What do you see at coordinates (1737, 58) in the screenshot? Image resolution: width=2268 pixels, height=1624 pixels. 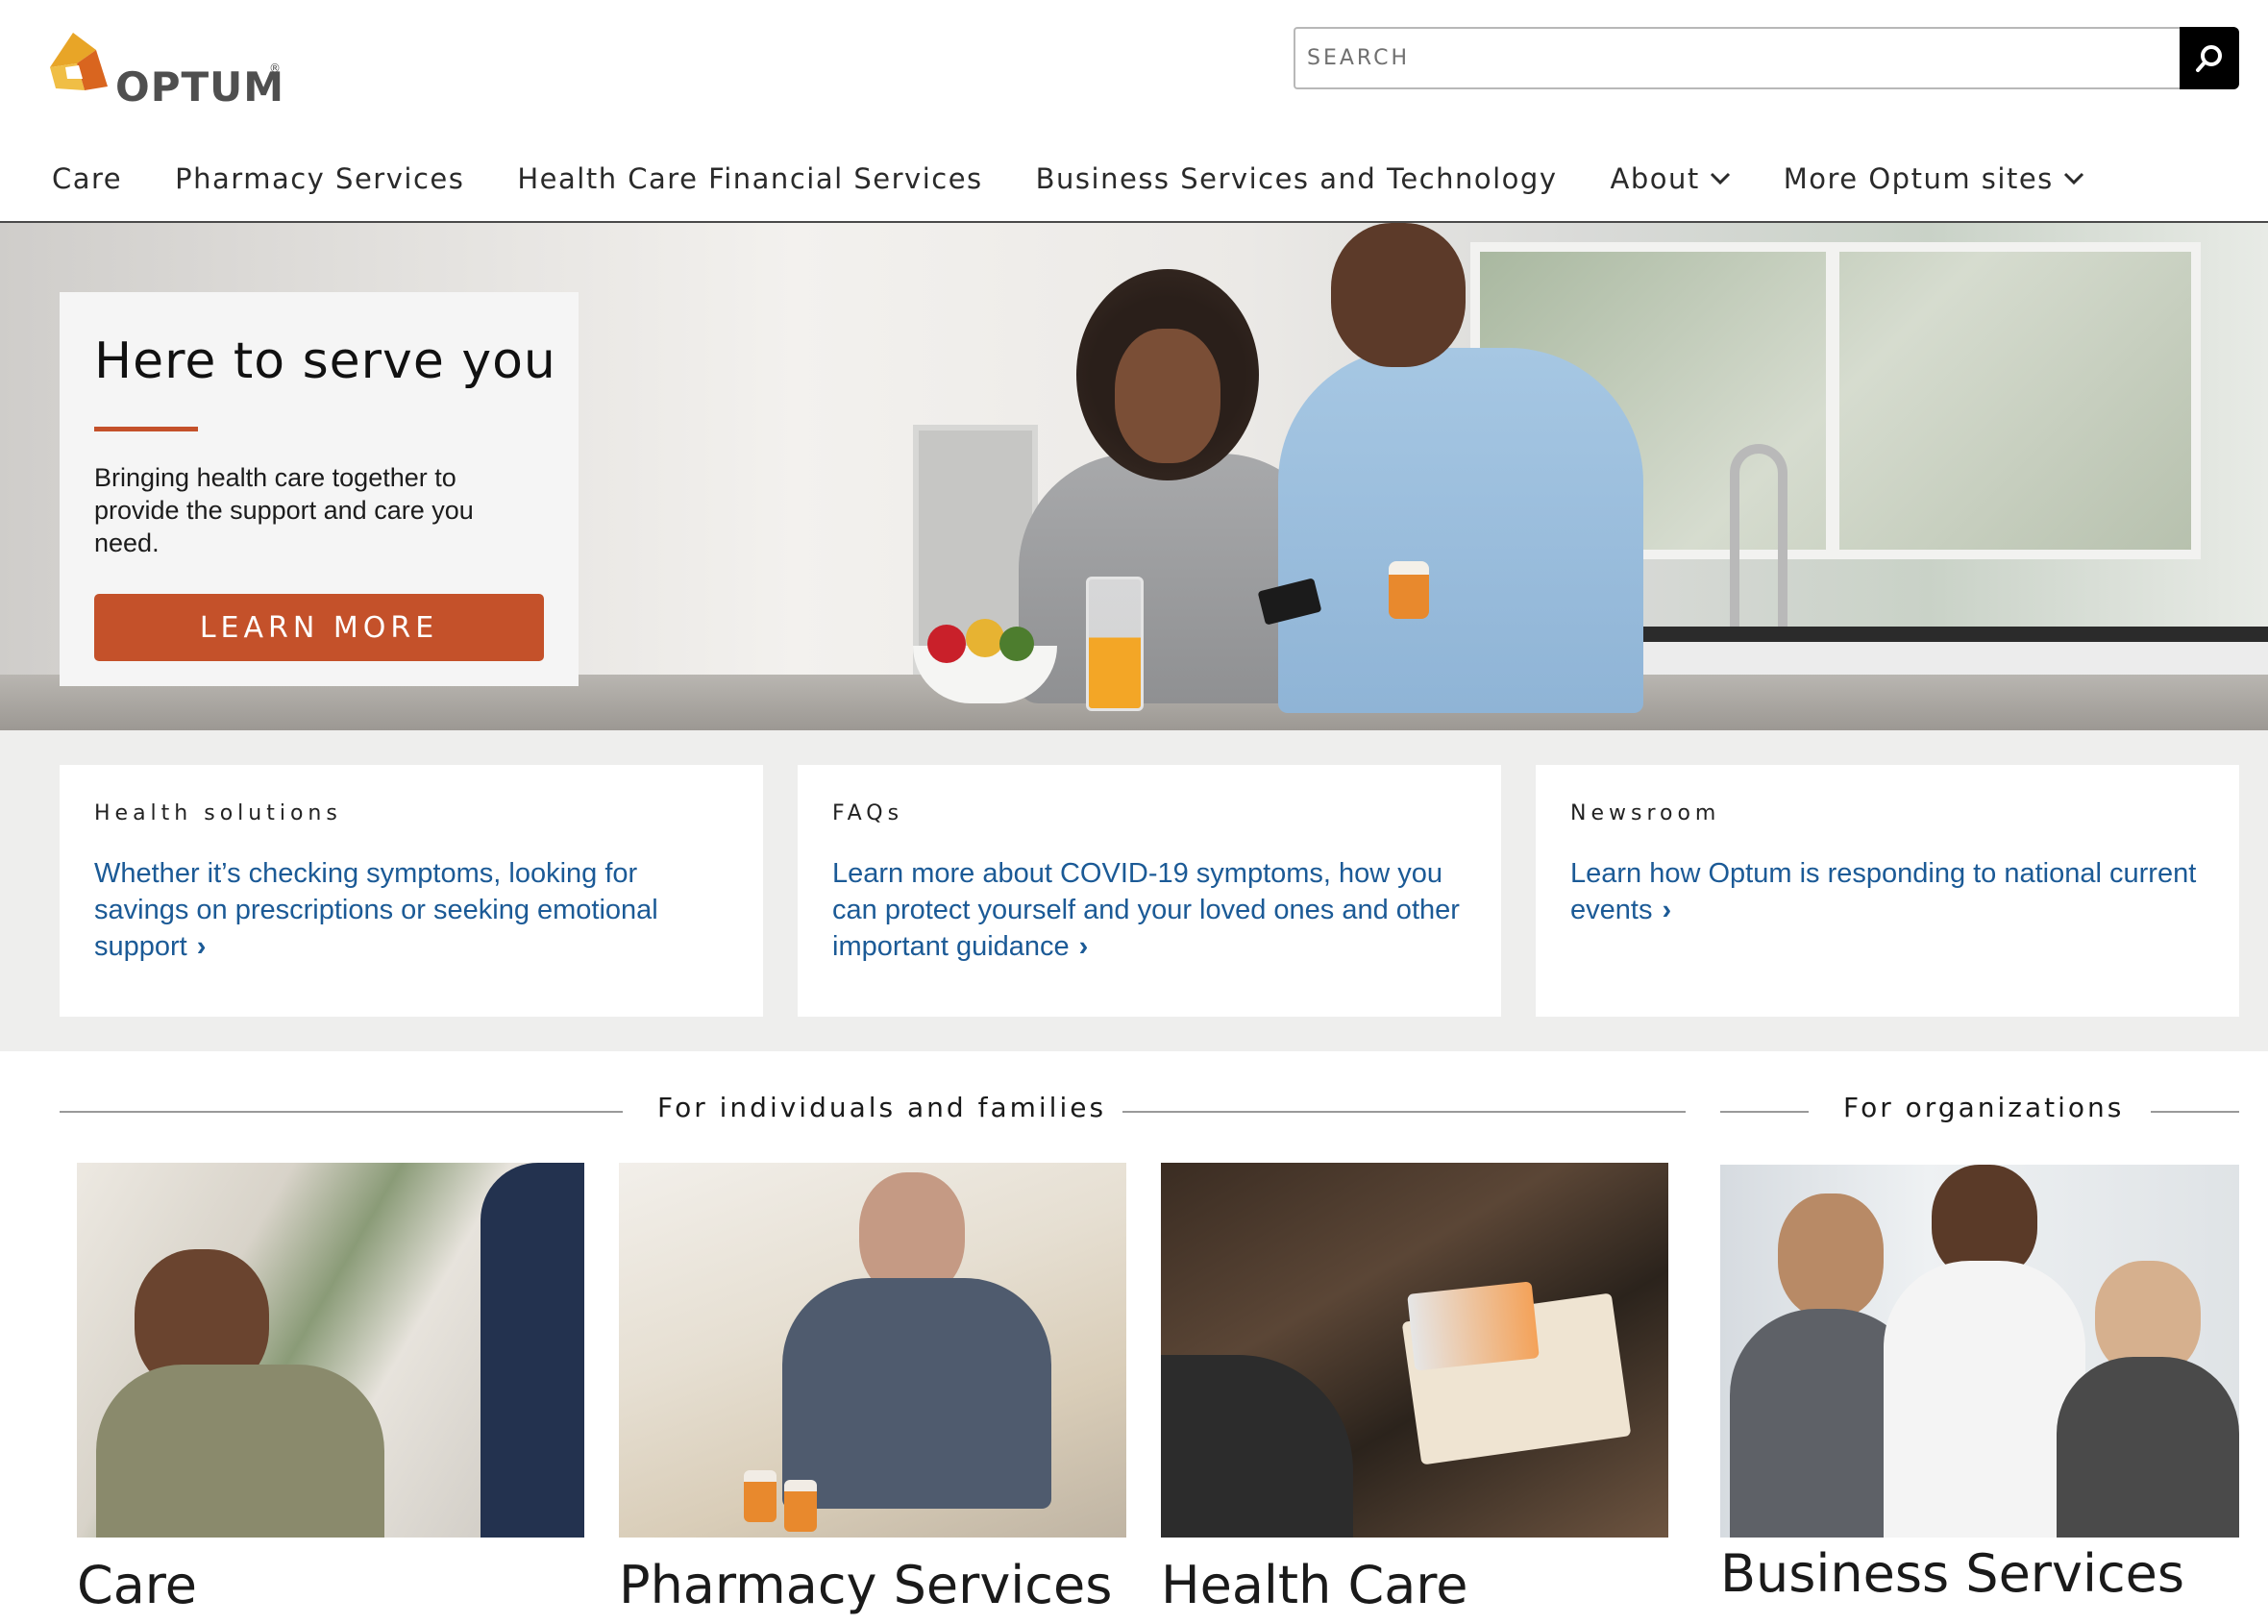 I see `search-input: SEARCH` at bounding box center [1737, 58].